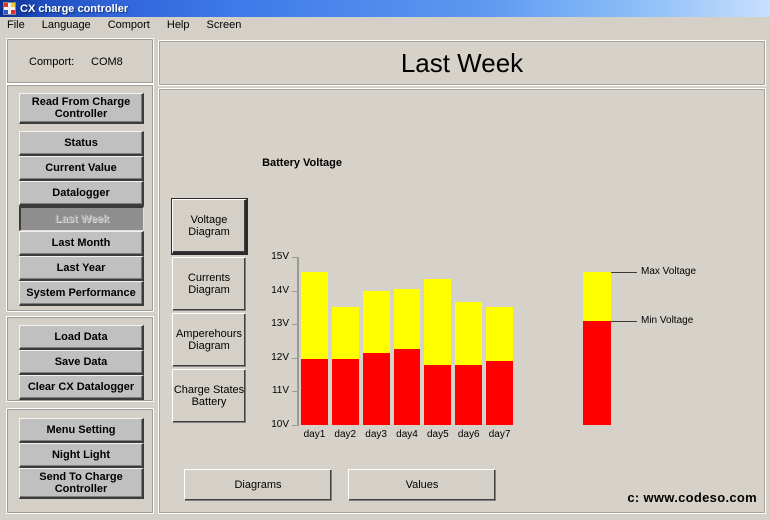  What do you see at coordinates (385, 8) in the screenshot?
I see `window-titlebar: CX charge controller` at bounding box center [385, 8].